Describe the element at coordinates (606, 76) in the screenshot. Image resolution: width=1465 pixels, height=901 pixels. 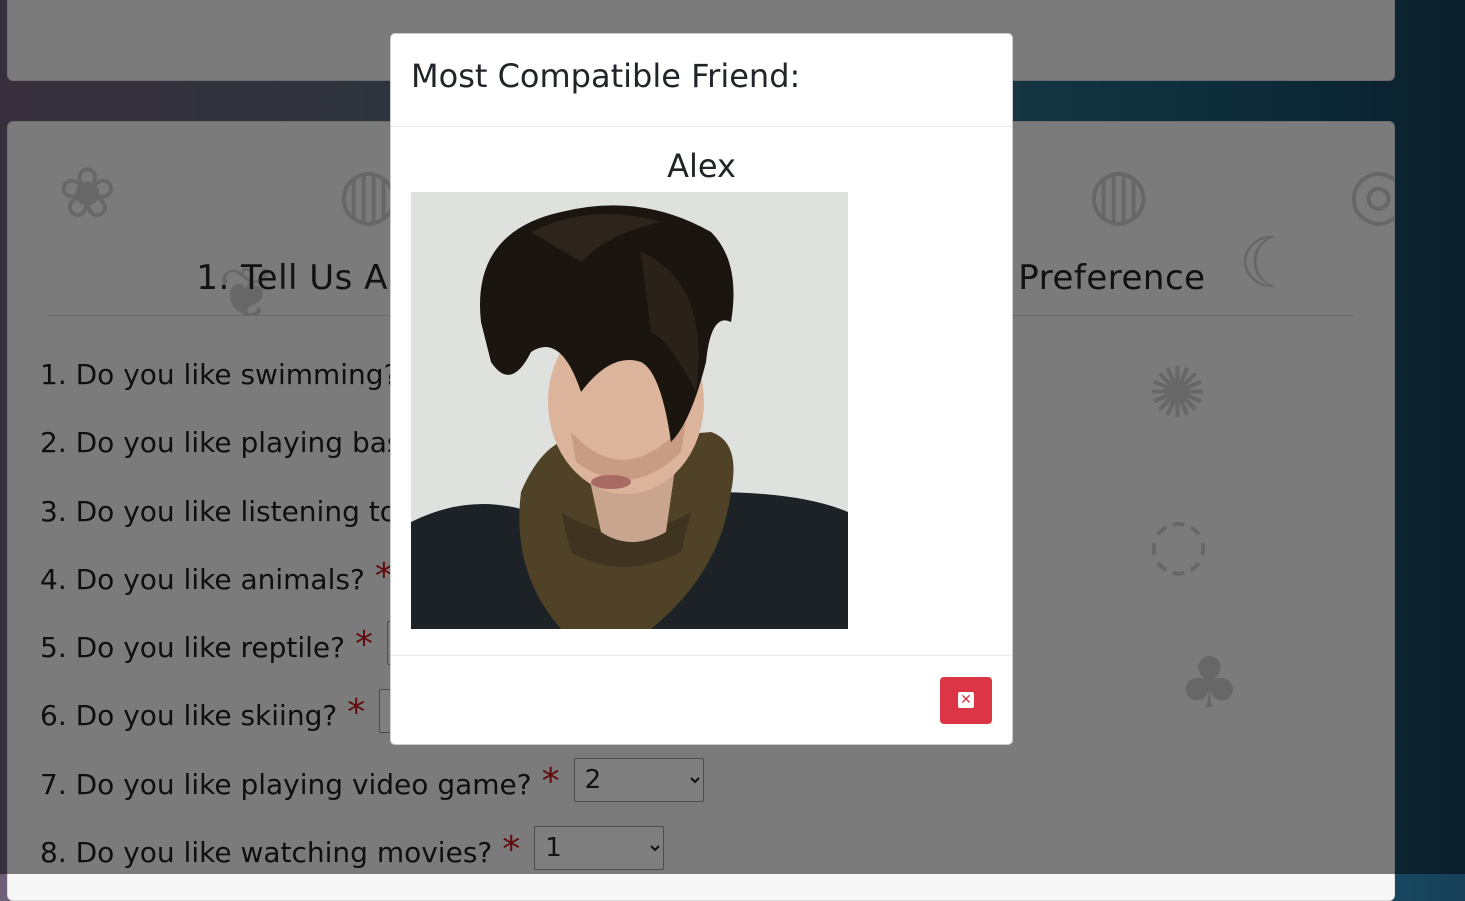
I see `modal-title: Most Compatible Friend:` at that location.